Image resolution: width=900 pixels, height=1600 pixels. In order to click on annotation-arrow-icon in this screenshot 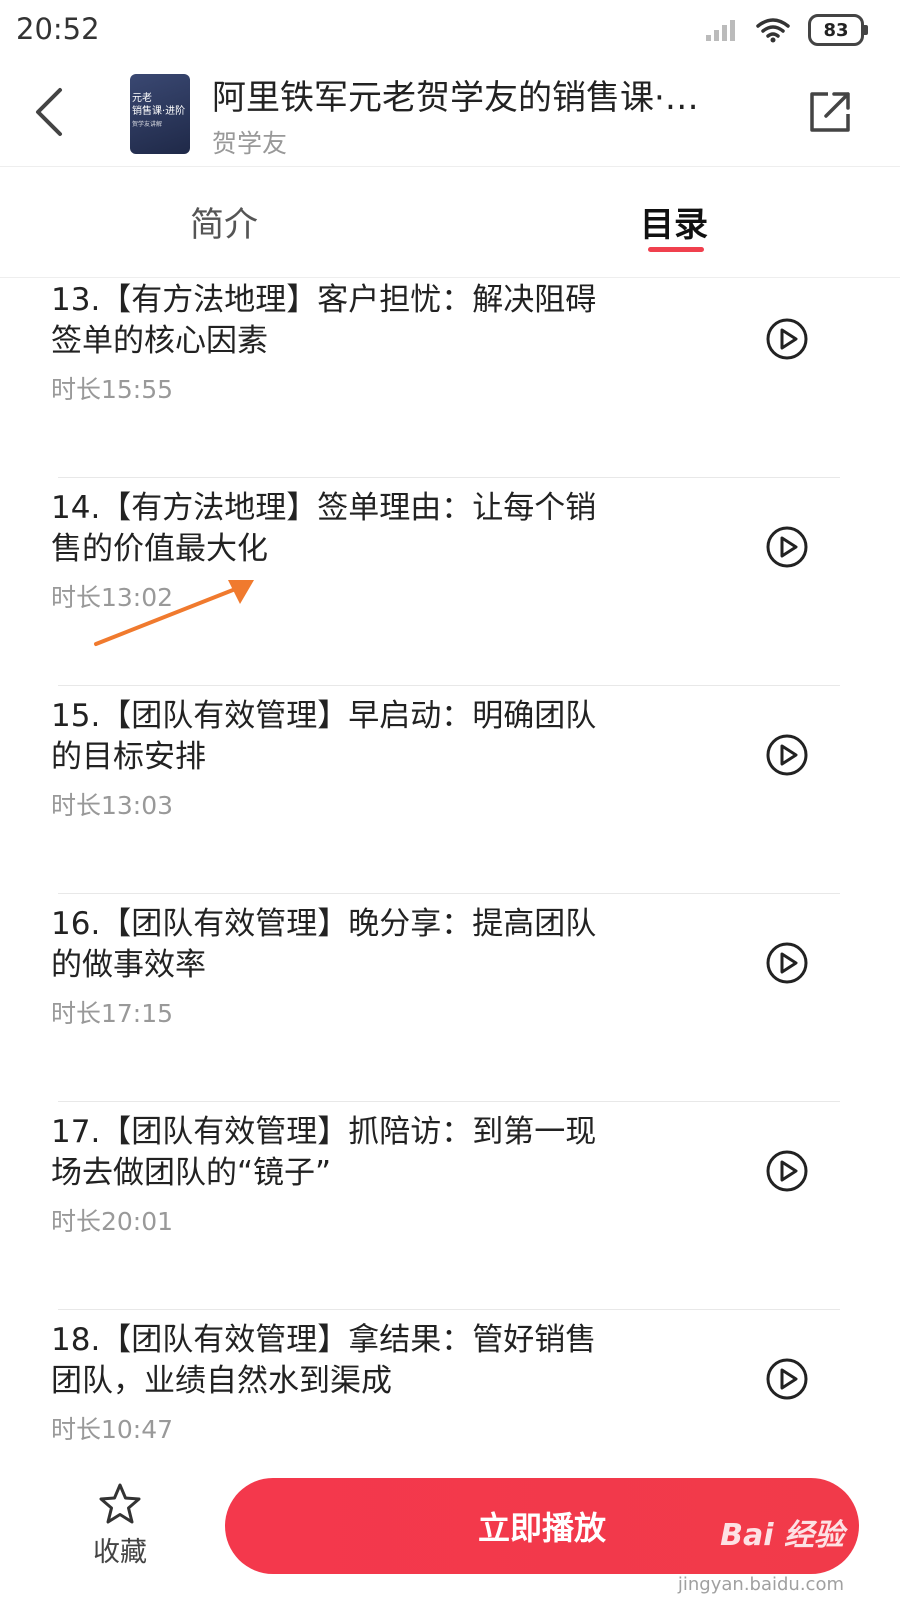, I will do `click(174, 613)`.